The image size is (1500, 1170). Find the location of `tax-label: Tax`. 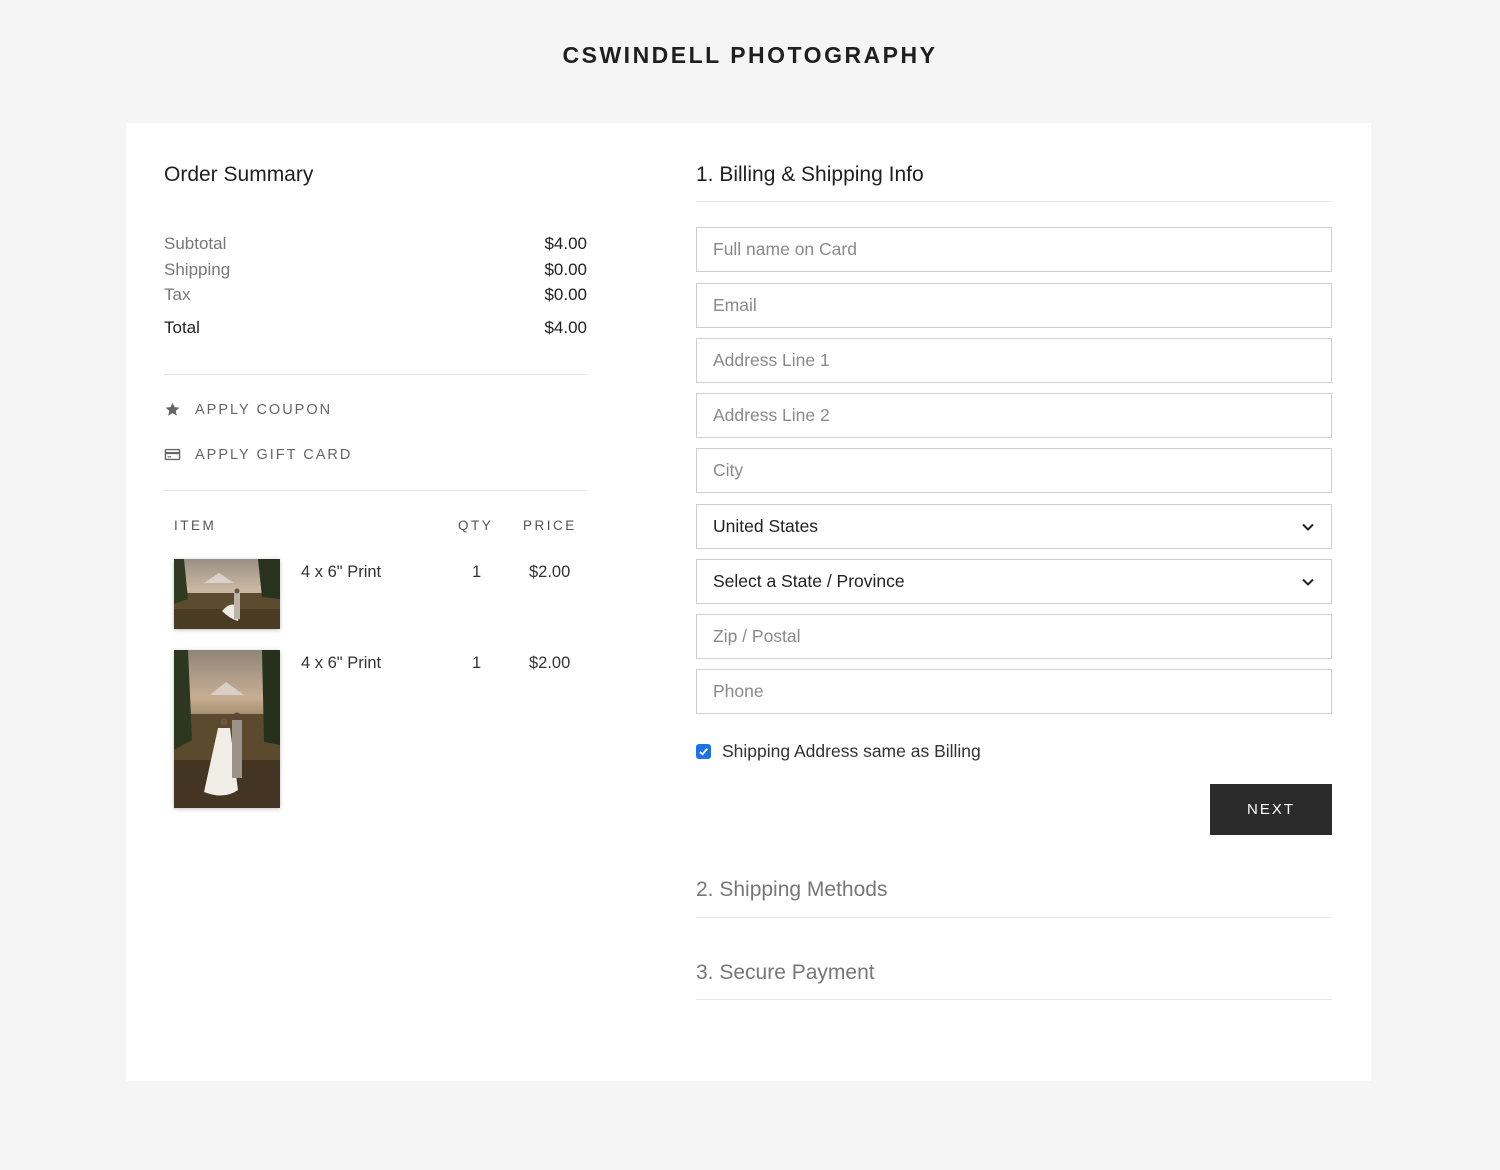

tax-label: Tax is located at coordinates (177, 294).